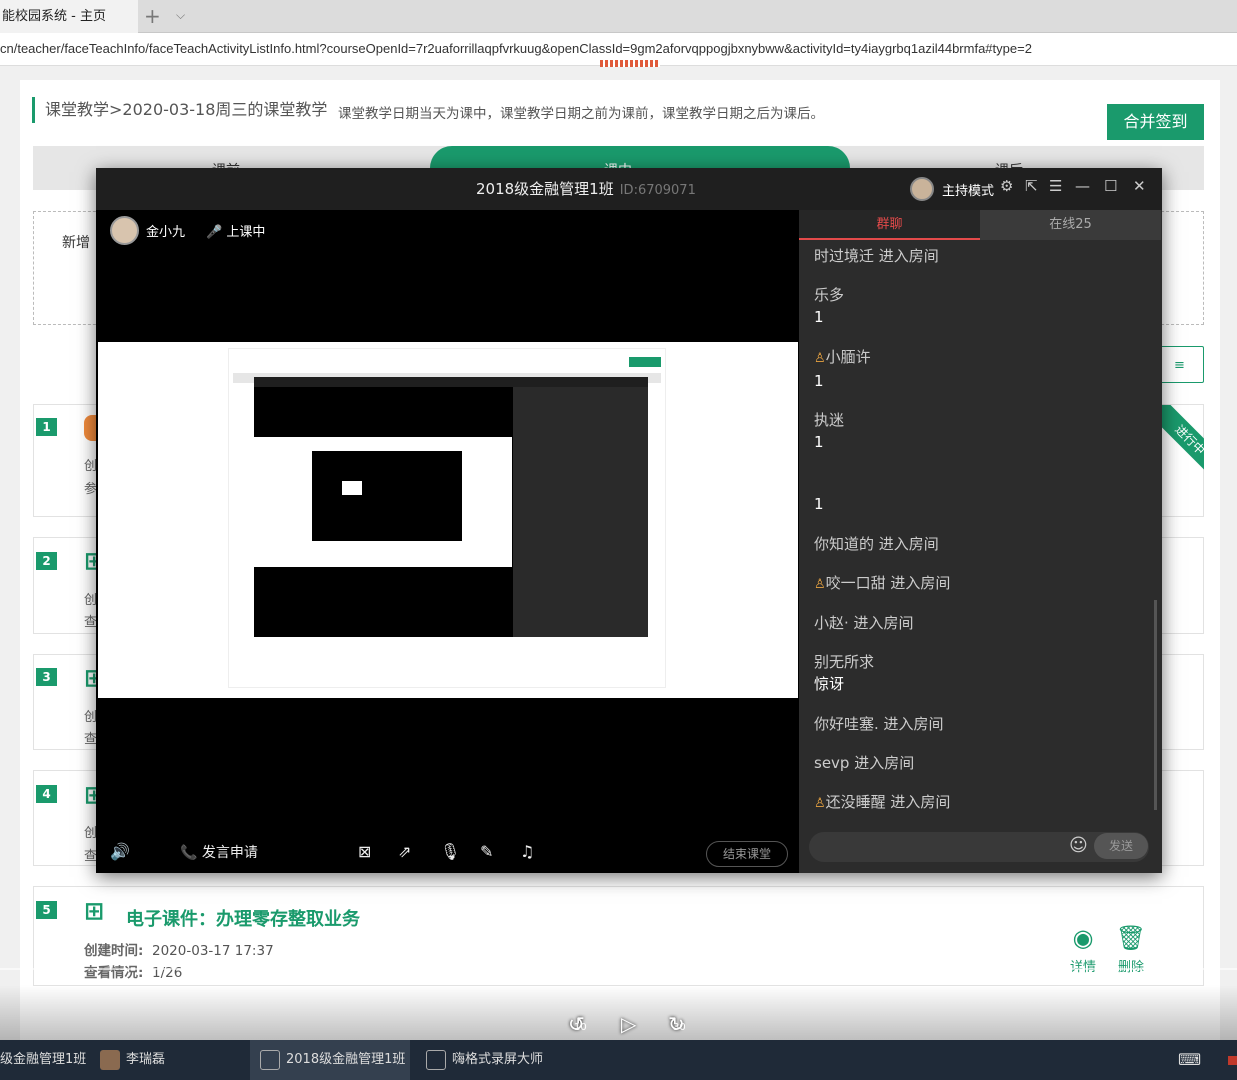  I want to click on host-mode-label: 主持模式, so click(968, 189).